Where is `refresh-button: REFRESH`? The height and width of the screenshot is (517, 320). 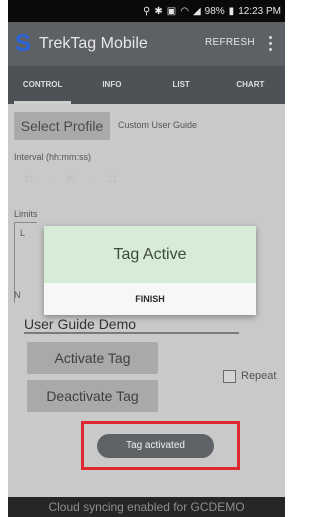
refresh-button: REFRESH is located at coordinates (230, 42).